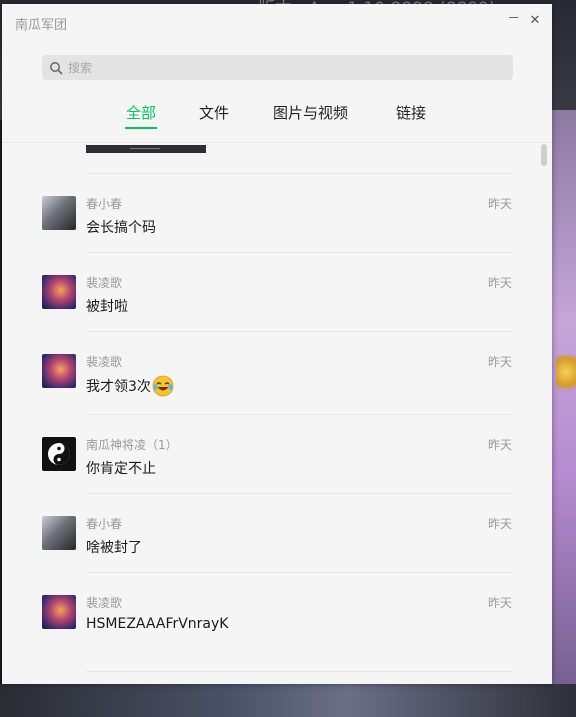  What do you see at coordinates (56, 67) in the screenshot?
I see `search-icon` at bounding box center [56, 67].